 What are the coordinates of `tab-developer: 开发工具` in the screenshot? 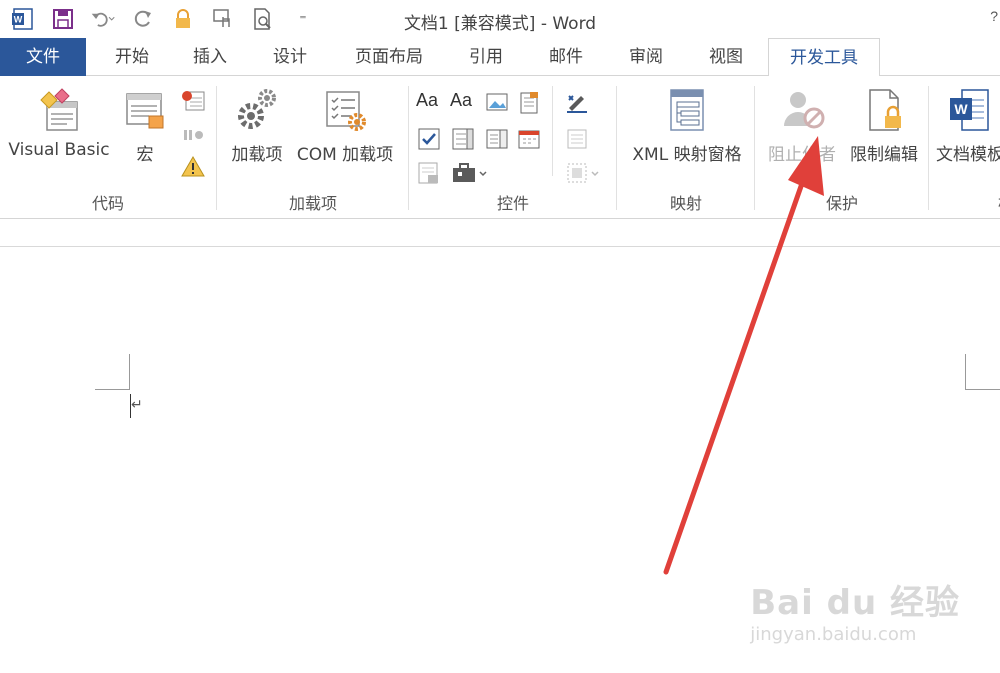 It's located at (824, 57).